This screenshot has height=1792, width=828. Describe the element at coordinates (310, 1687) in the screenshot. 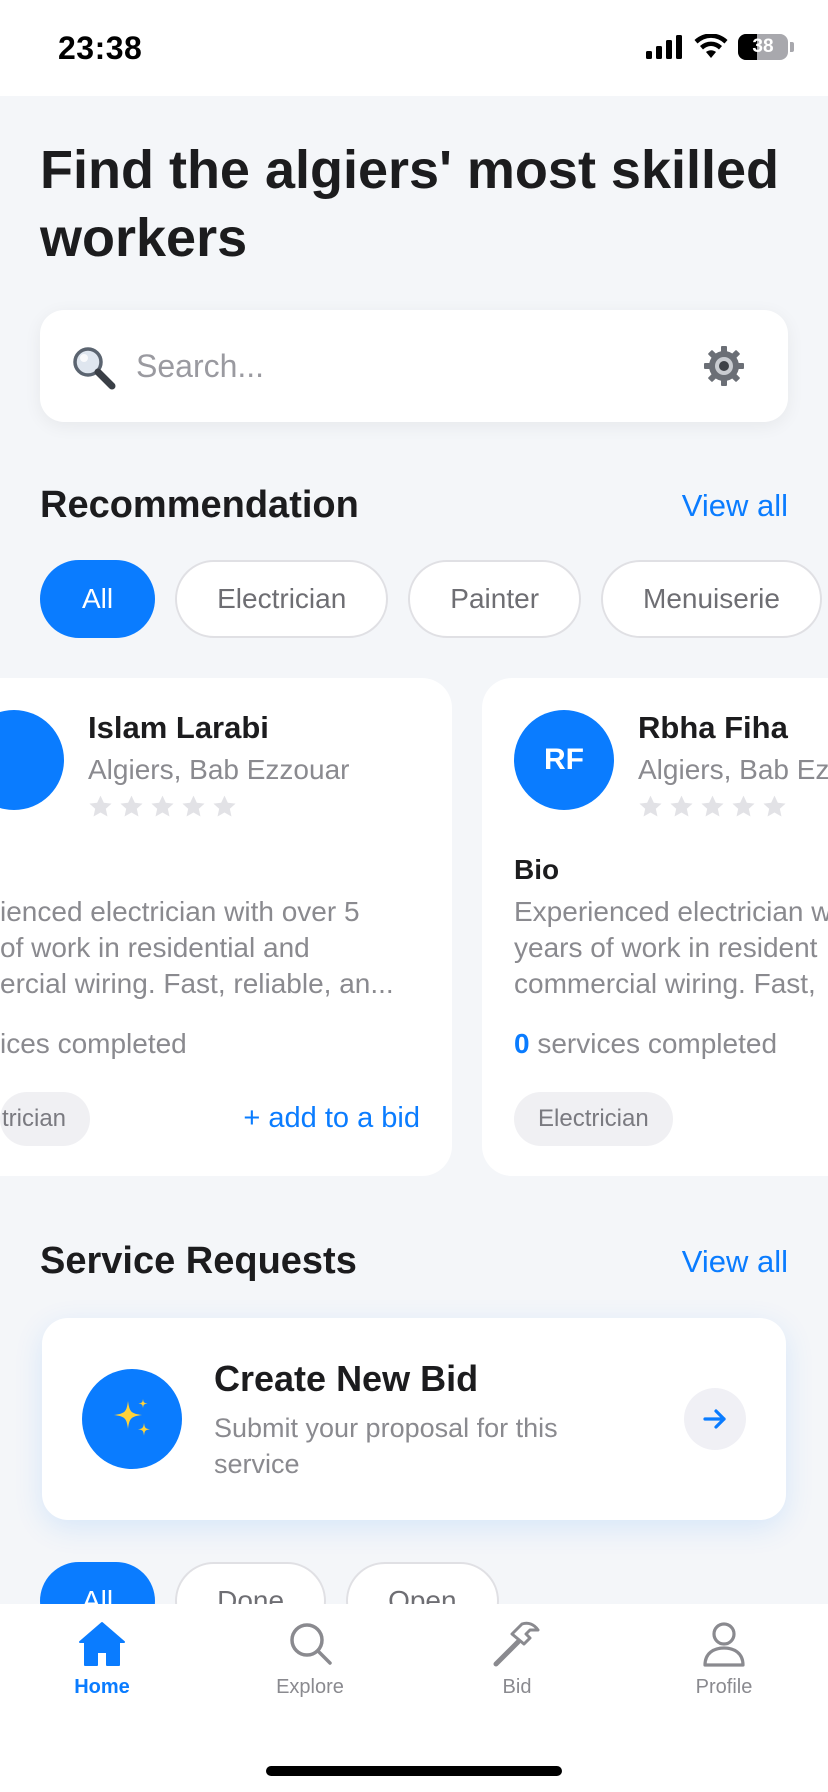

I see `tab-label: Explore` at that location.